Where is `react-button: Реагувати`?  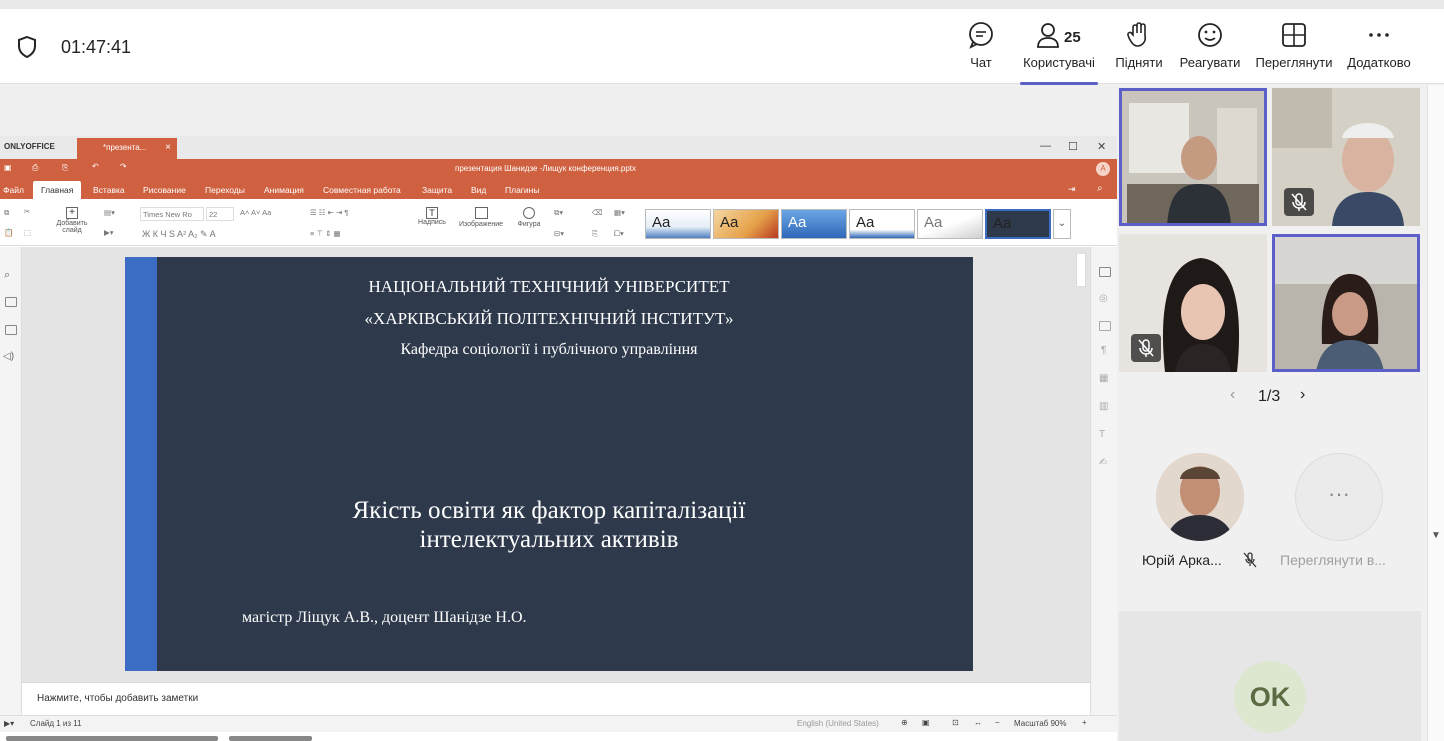
react-button: Реагувати is located at coordinates (1210, 53).